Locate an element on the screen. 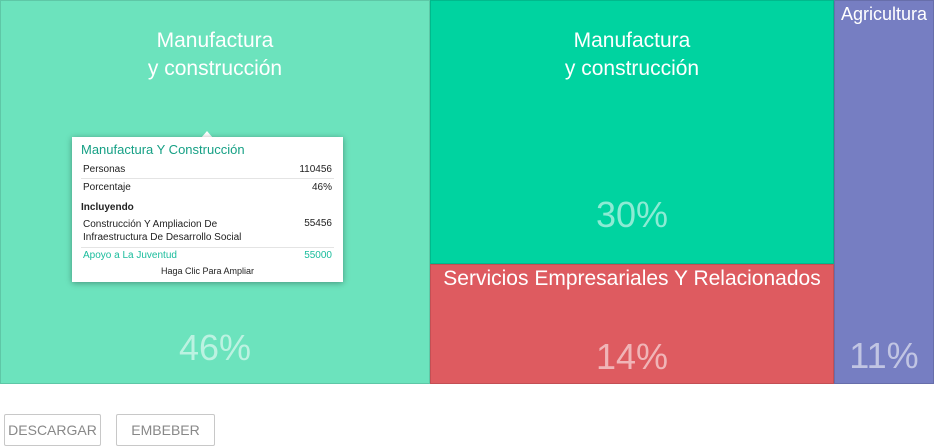 This screenshot has height=447, width=934. treemap-cell-label: Servicios Empresariales Y Relacionados is located at coordinates (632, 278).